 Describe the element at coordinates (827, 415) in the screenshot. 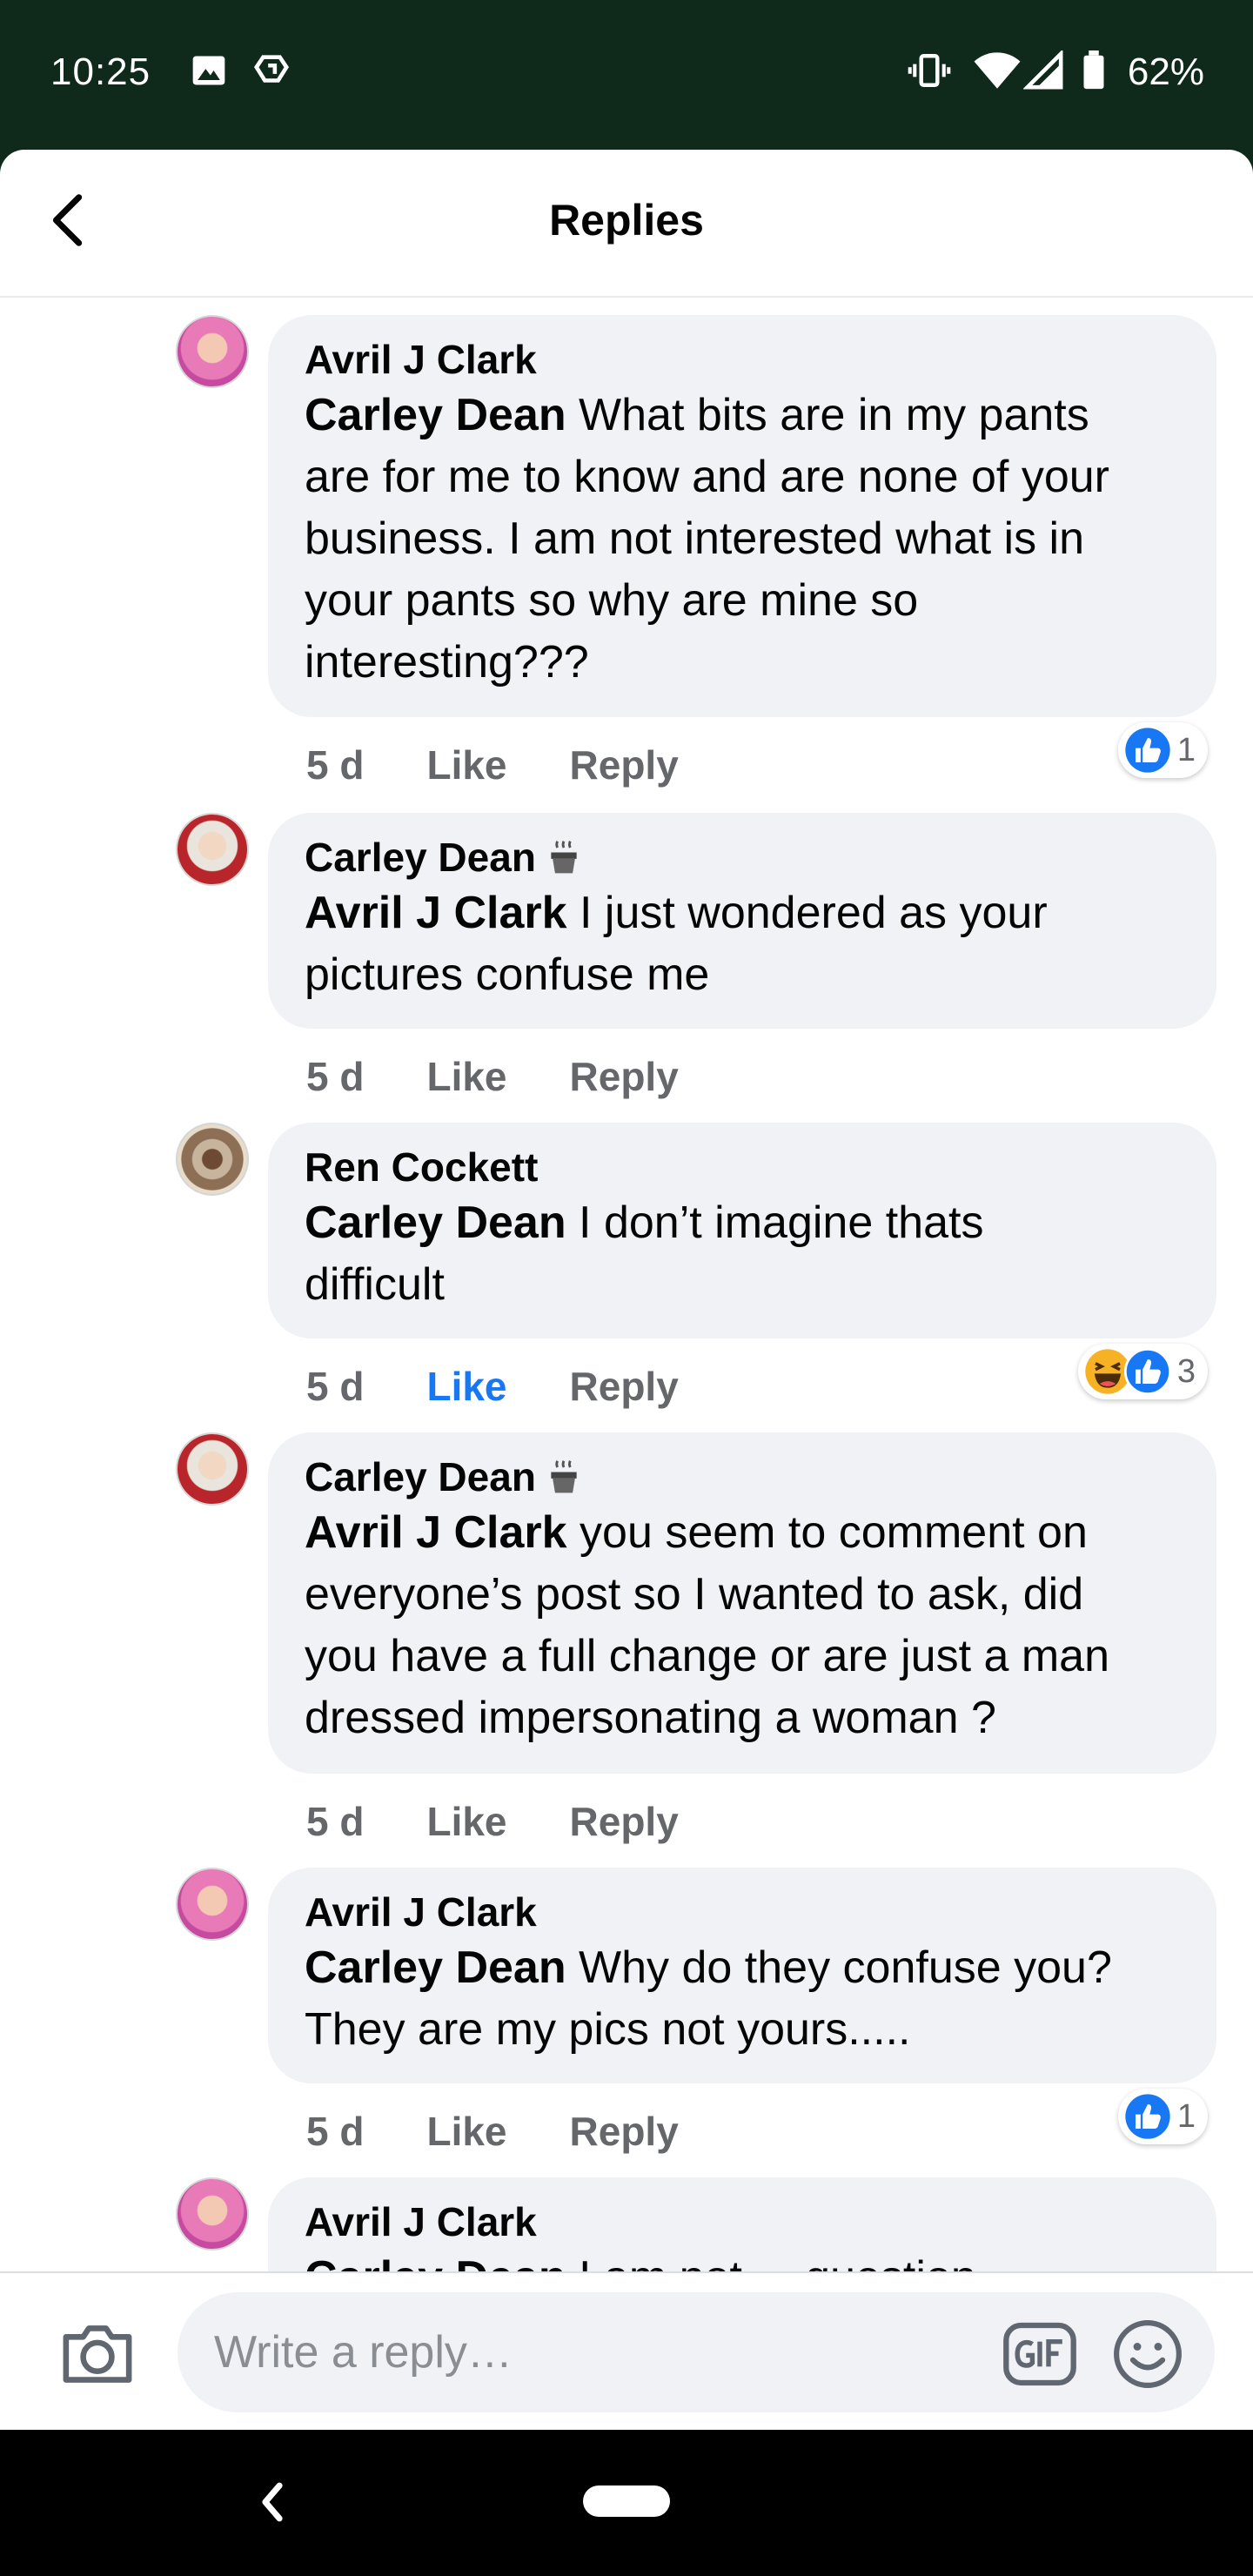

I see `text-line: What bits are in my pants` at that location.